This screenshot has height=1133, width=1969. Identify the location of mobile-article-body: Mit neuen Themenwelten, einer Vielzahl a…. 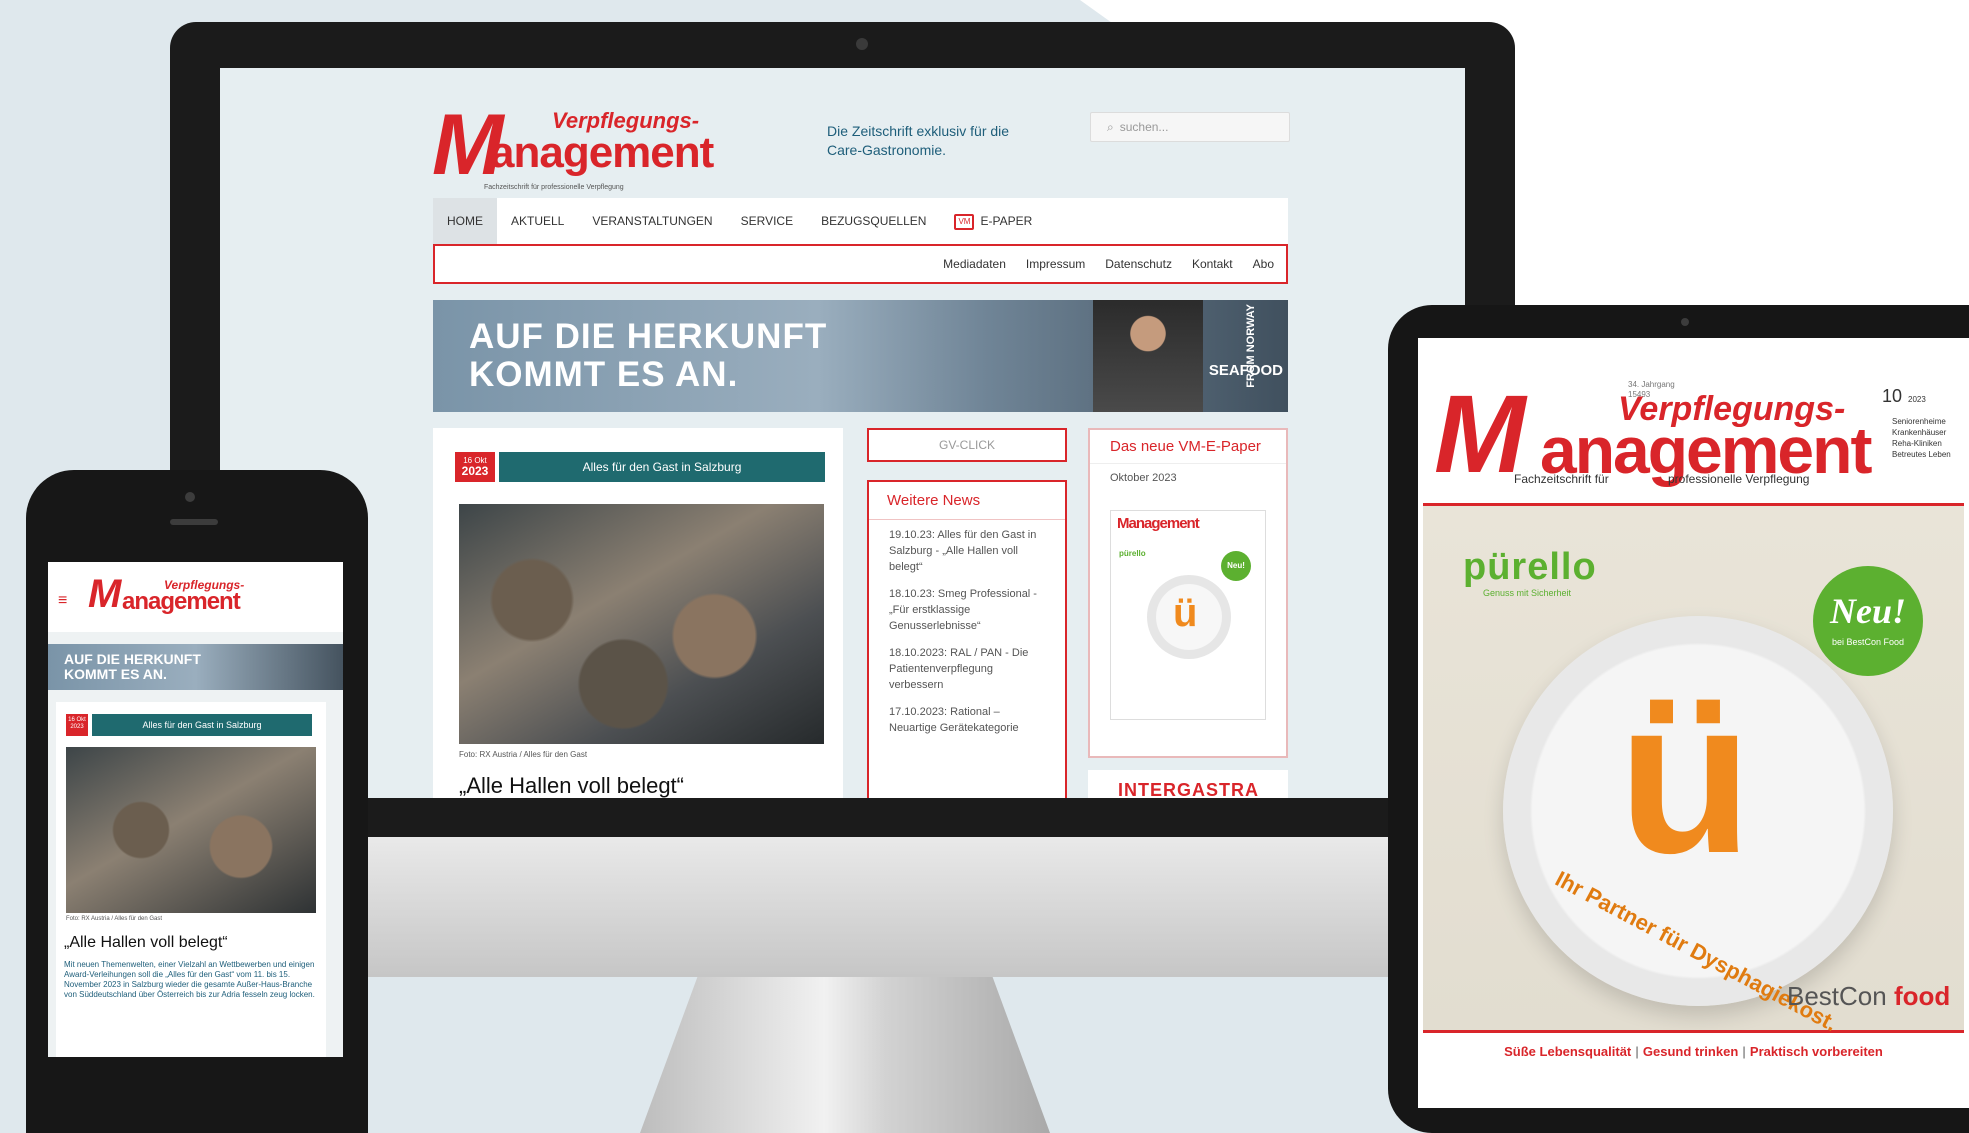
(189, 979).